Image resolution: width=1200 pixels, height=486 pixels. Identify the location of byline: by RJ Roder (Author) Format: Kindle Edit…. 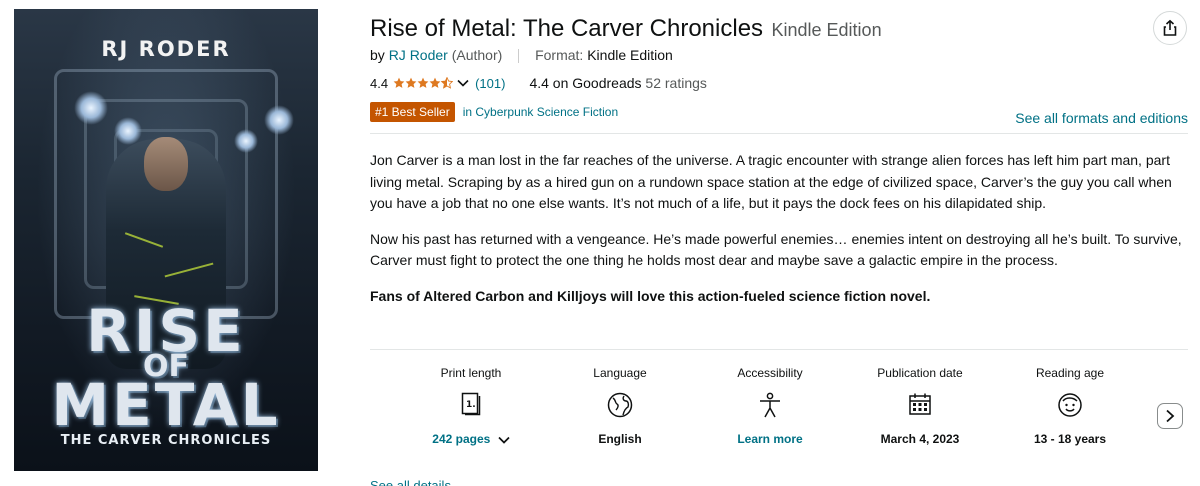
(521, 55).